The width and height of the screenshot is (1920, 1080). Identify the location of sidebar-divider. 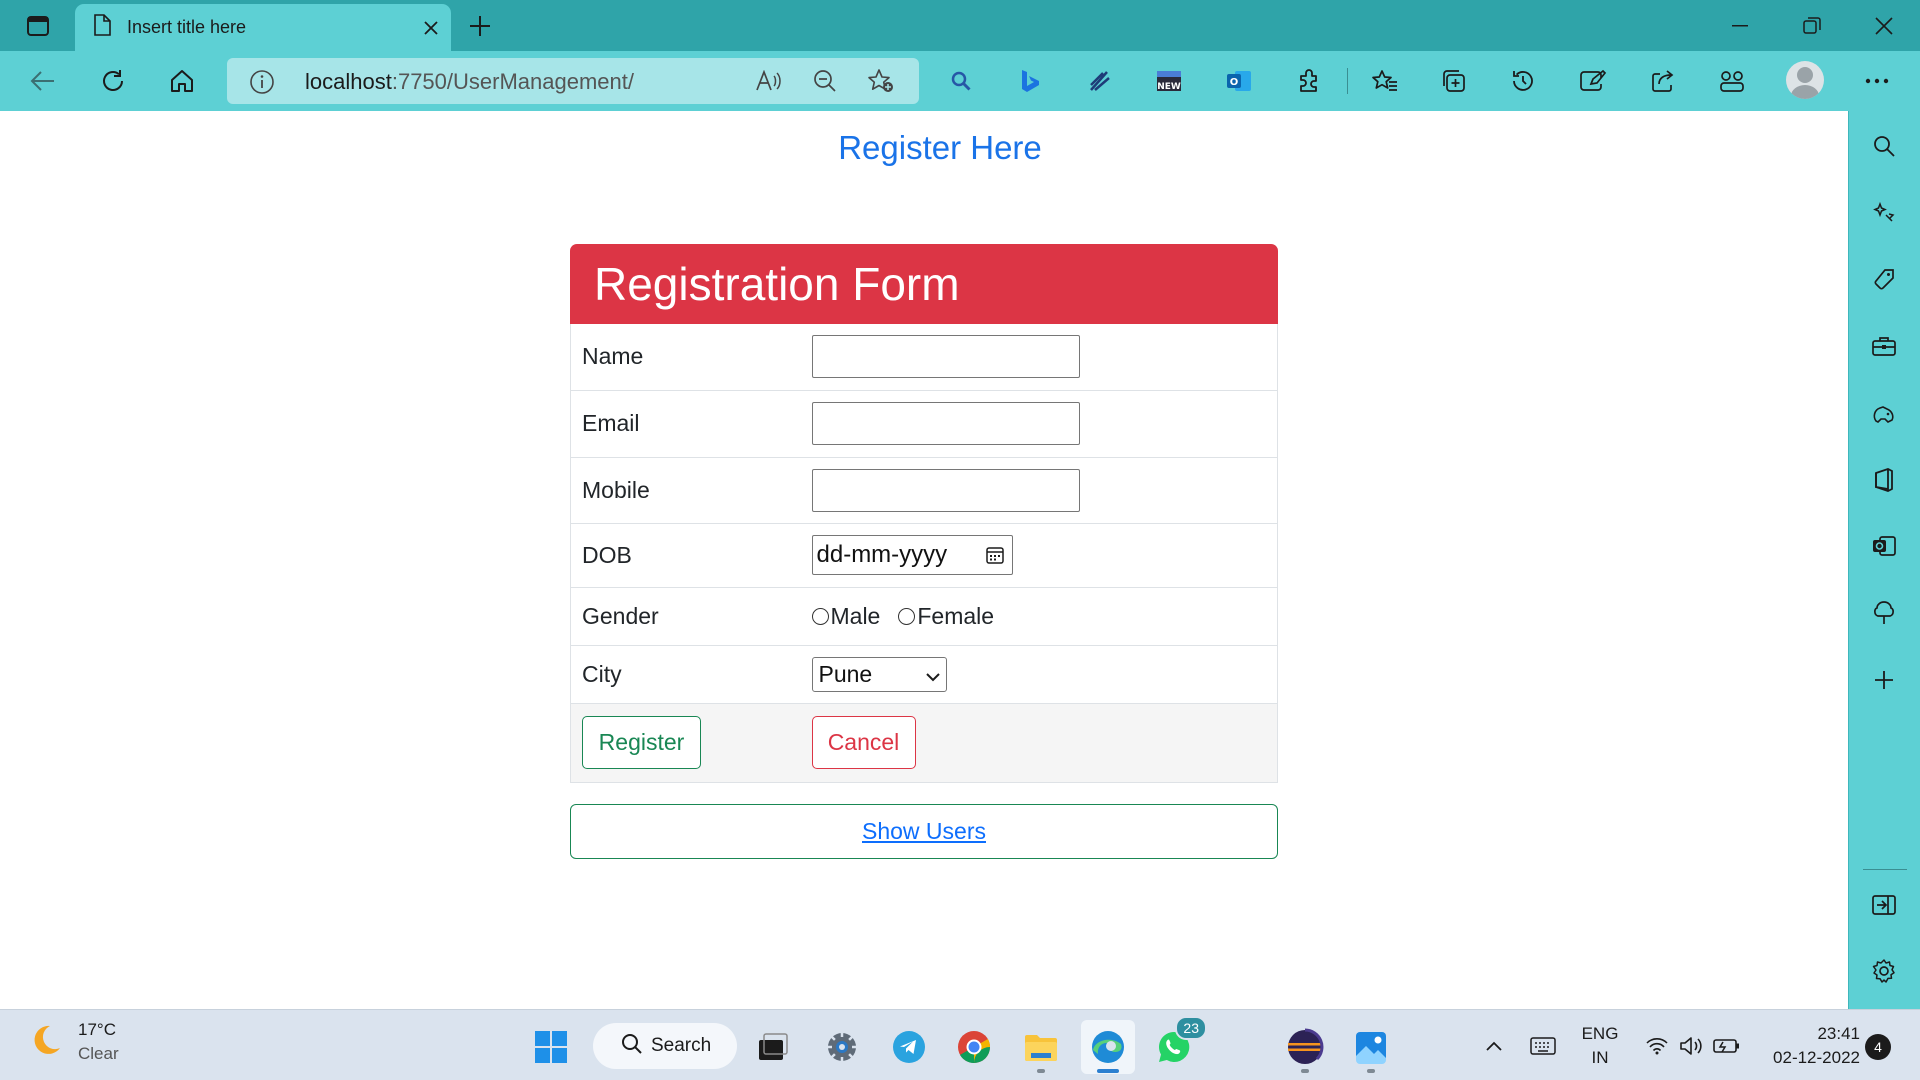
(1885, 869).